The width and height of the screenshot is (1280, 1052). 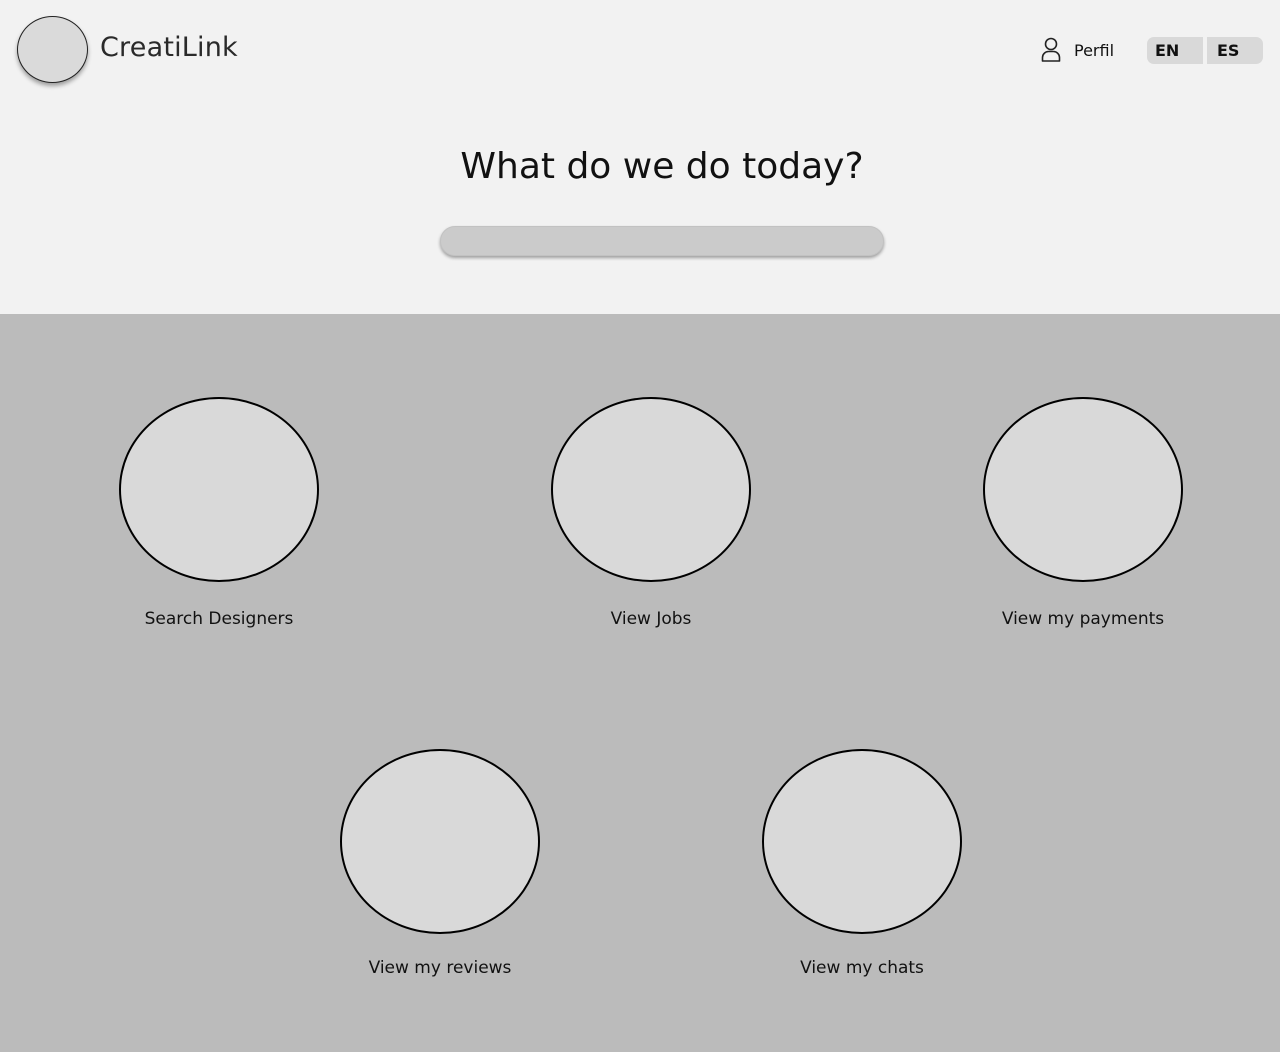 What do you see at coordinates (1051, 50) in the screenshot?
I see `user-icon` at bounding box center [1051, 50].